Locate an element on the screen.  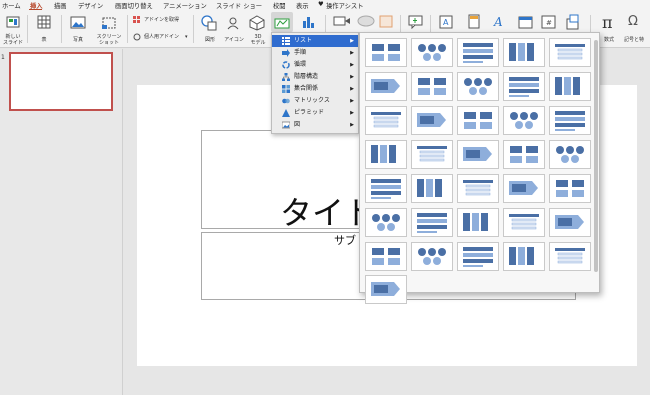
screenshot-label2: ショット is located at coordinates (108, 43).